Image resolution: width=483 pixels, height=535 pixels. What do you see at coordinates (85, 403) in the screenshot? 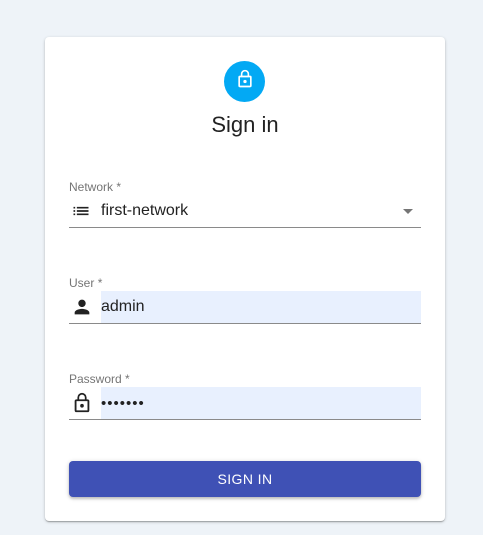
I see `lock-icon` at bounding box center [85, 403].